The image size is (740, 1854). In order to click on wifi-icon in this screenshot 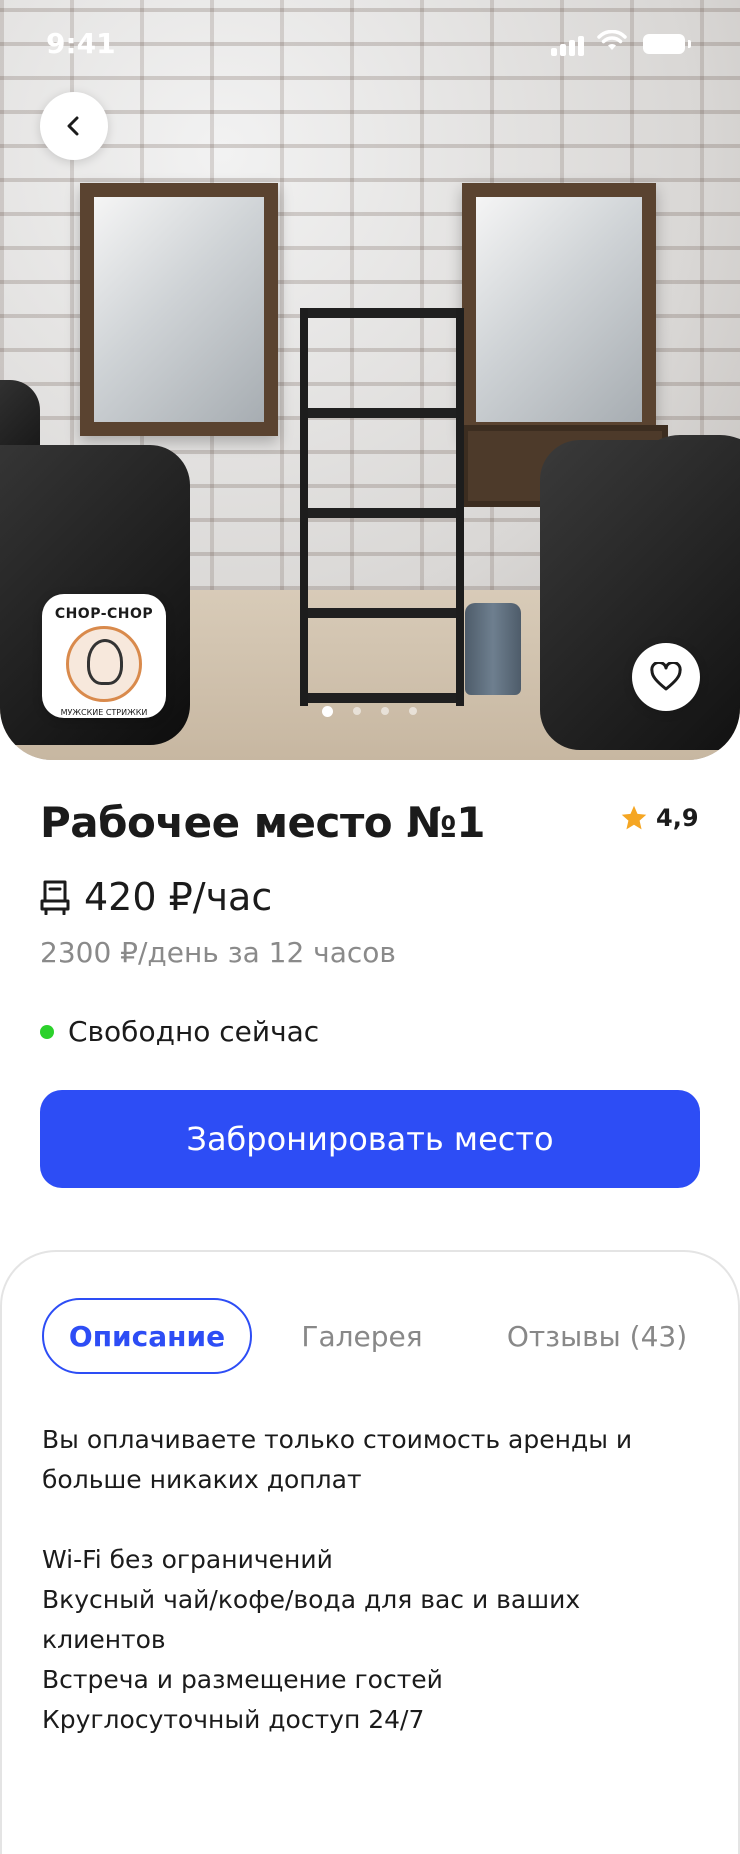, I will do `click(612, 40)`.